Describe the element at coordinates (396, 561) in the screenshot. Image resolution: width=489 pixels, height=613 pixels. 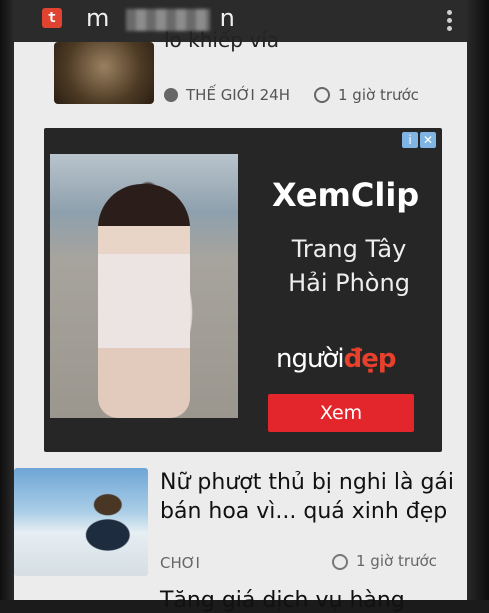
I see `article2-time: 1 giờ trước` at that location.